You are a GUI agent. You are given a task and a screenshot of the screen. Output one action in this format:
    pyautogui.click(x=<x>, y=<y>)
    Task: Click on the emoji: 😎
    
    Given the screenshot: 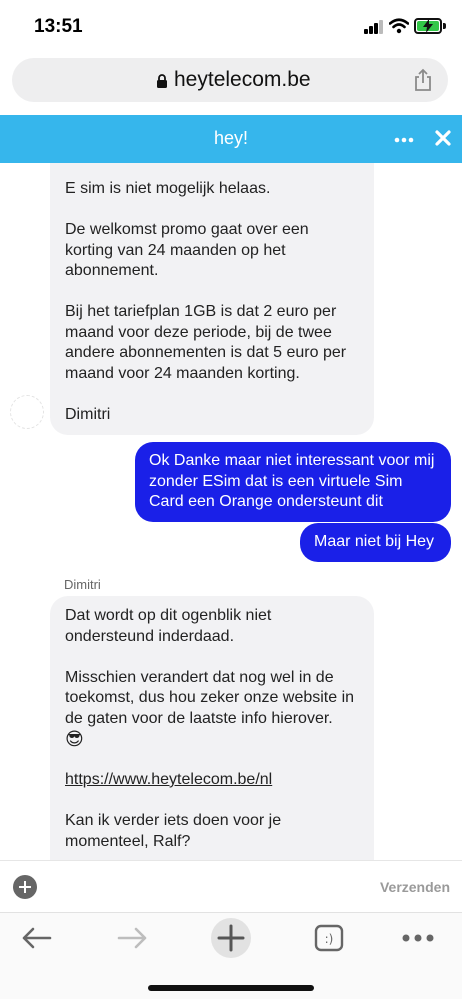 What is the action you would take?
    pyautogui.click(x=74, y=739)
    